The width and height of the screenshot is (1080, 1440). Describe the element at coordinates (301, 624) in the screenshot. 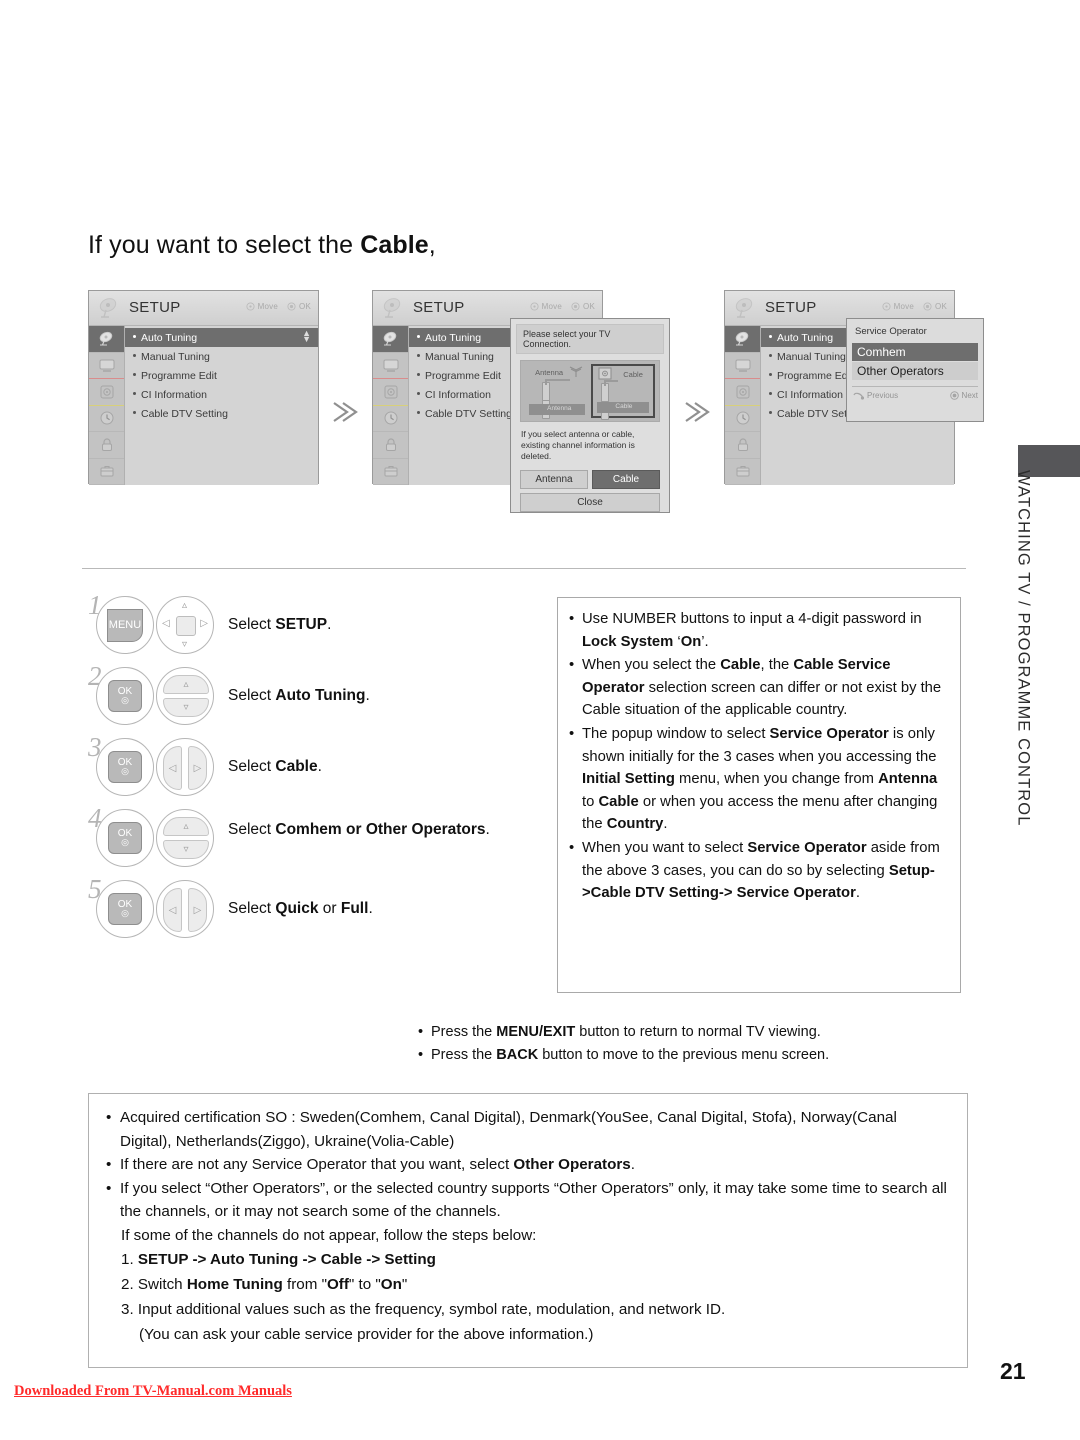

I see `step-text-bold: SETUP` at that location.